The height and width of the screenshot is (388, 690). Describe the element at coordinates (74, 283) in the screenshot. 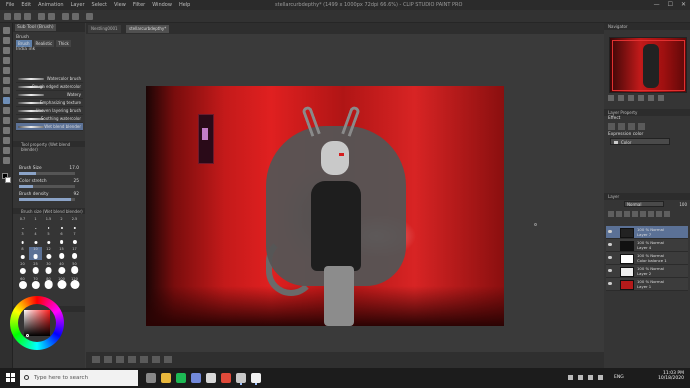

I see `brush-size-option: 120` at that location.